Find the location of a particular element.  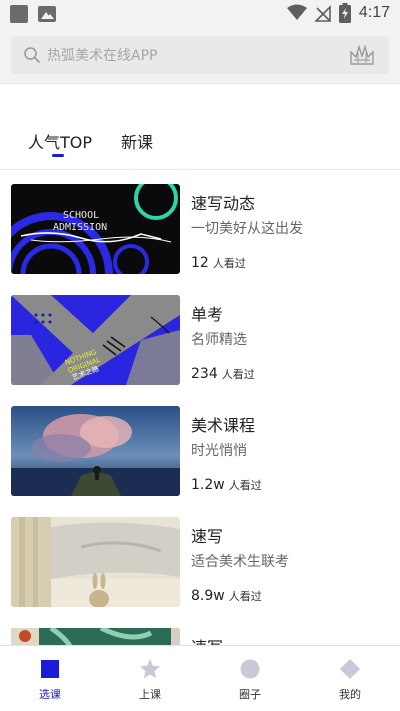

search-icon is located at coordinates (32, 55).